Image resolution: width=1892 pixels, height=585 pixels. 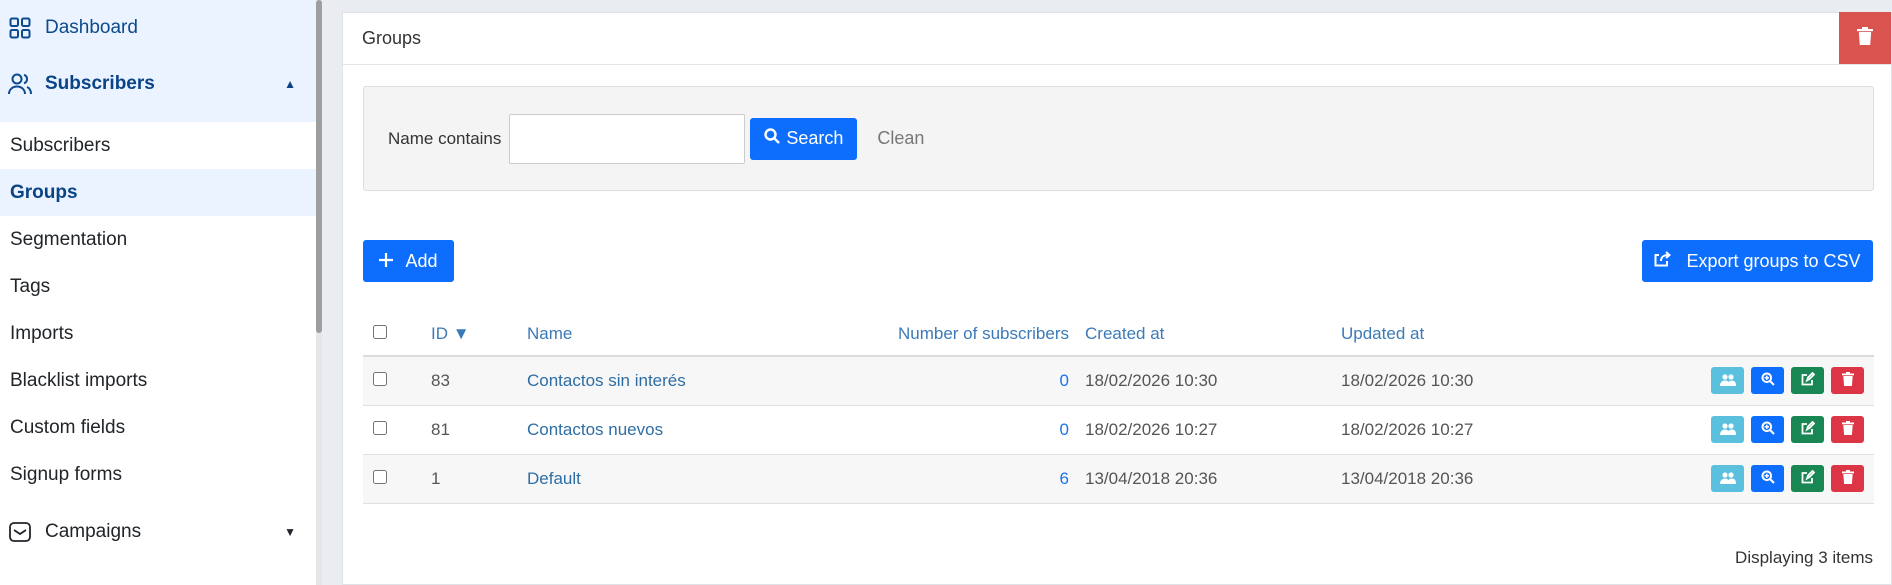 What do you see at coordinates (290, 84) in the screenshot?
I see `chevron-up-icon: ▲` at bounding box center [290, 84].